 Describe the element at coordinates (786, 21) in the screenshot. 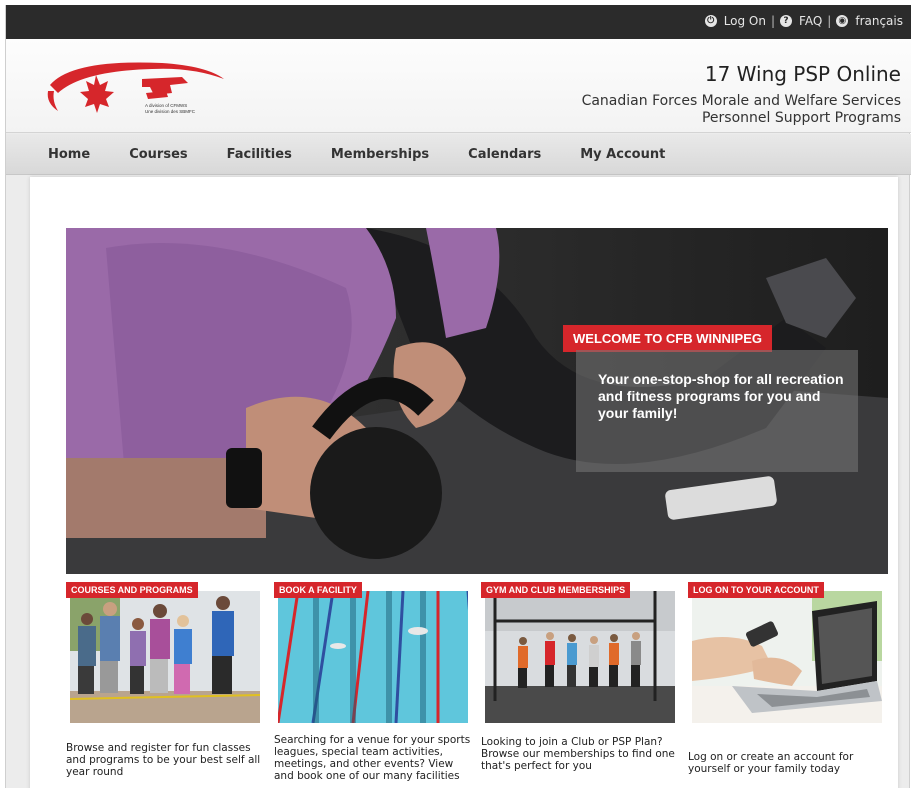

I see `question-icon: ?` at that location.